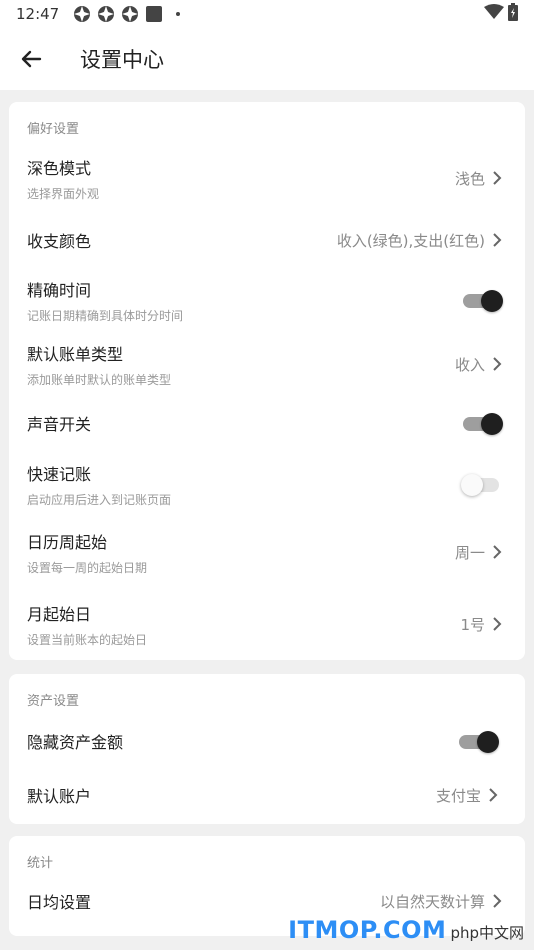 This screenshot has height=950, width=534. Describe the element at coordinates (432, 901) in the screenshot. I see `row-value: 以自然天数计算` at that location.